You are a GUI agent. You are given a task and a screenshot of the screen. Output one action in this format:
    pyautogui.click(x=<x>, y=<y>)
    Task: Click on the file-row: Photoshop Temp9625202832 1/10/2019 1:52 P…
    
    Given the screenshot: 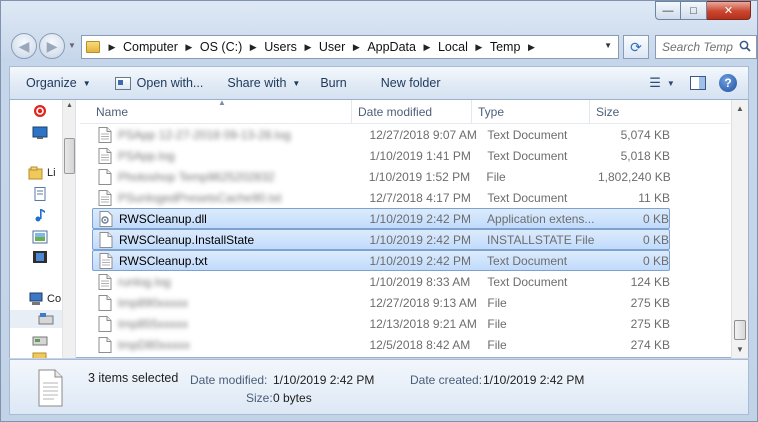 What is the action you would take?
    pyautogui.click(x=381, y=176)
    